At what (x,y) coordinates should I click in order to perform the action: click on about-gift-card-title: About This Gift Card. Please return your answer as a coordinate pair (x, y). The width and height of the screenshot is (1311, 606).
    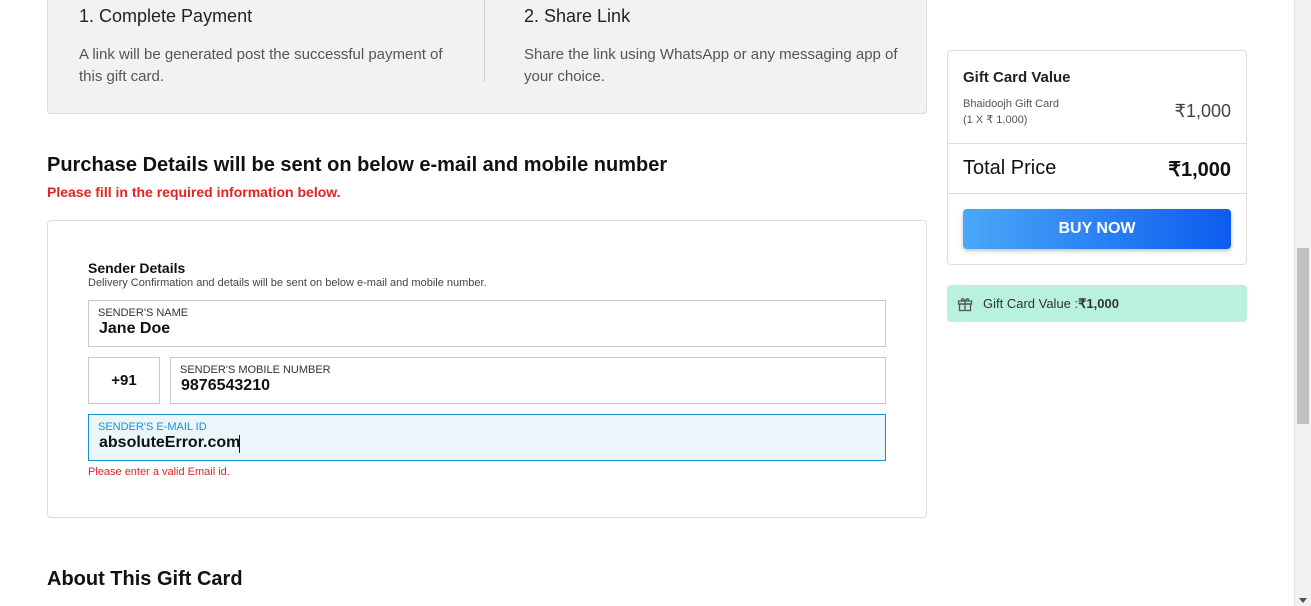
    Looking at the image, I should click on (145, 579).